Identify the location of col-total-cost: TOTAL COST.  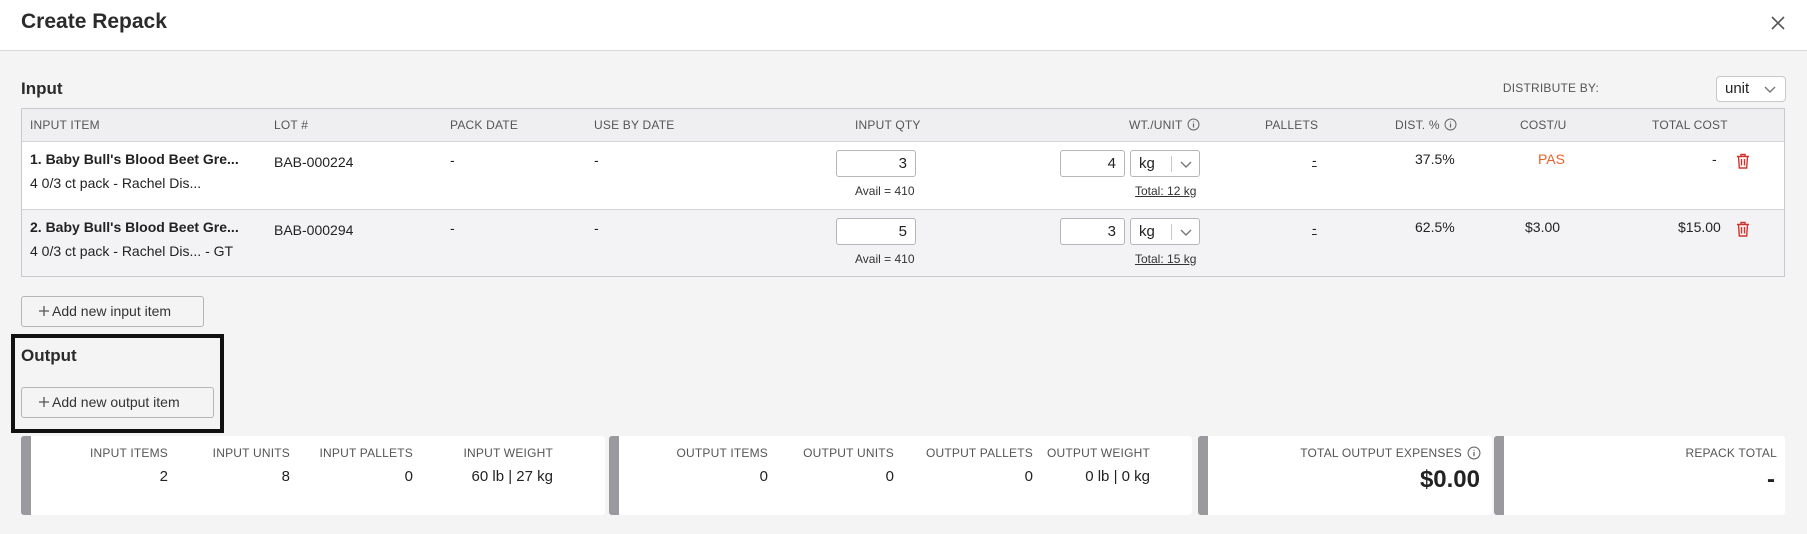
(1690, 125).